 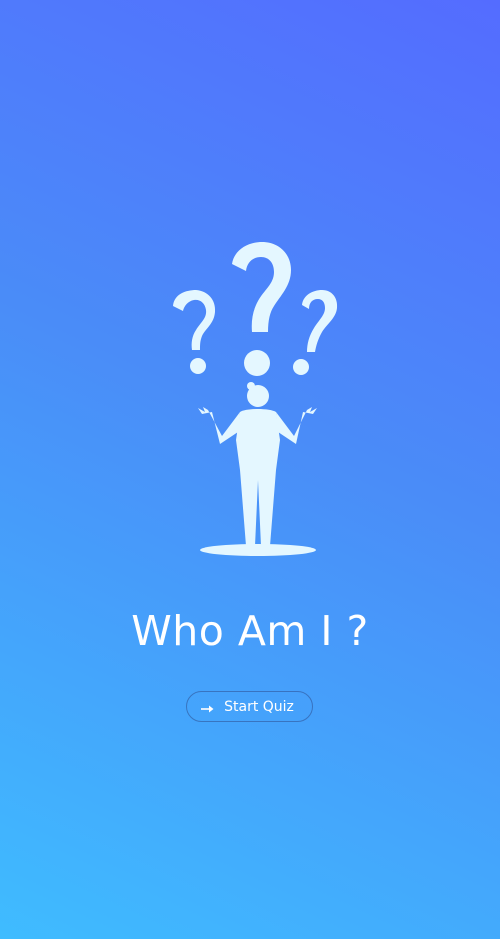 I want to click on question-marks-icon, so click(x=255, y=309).